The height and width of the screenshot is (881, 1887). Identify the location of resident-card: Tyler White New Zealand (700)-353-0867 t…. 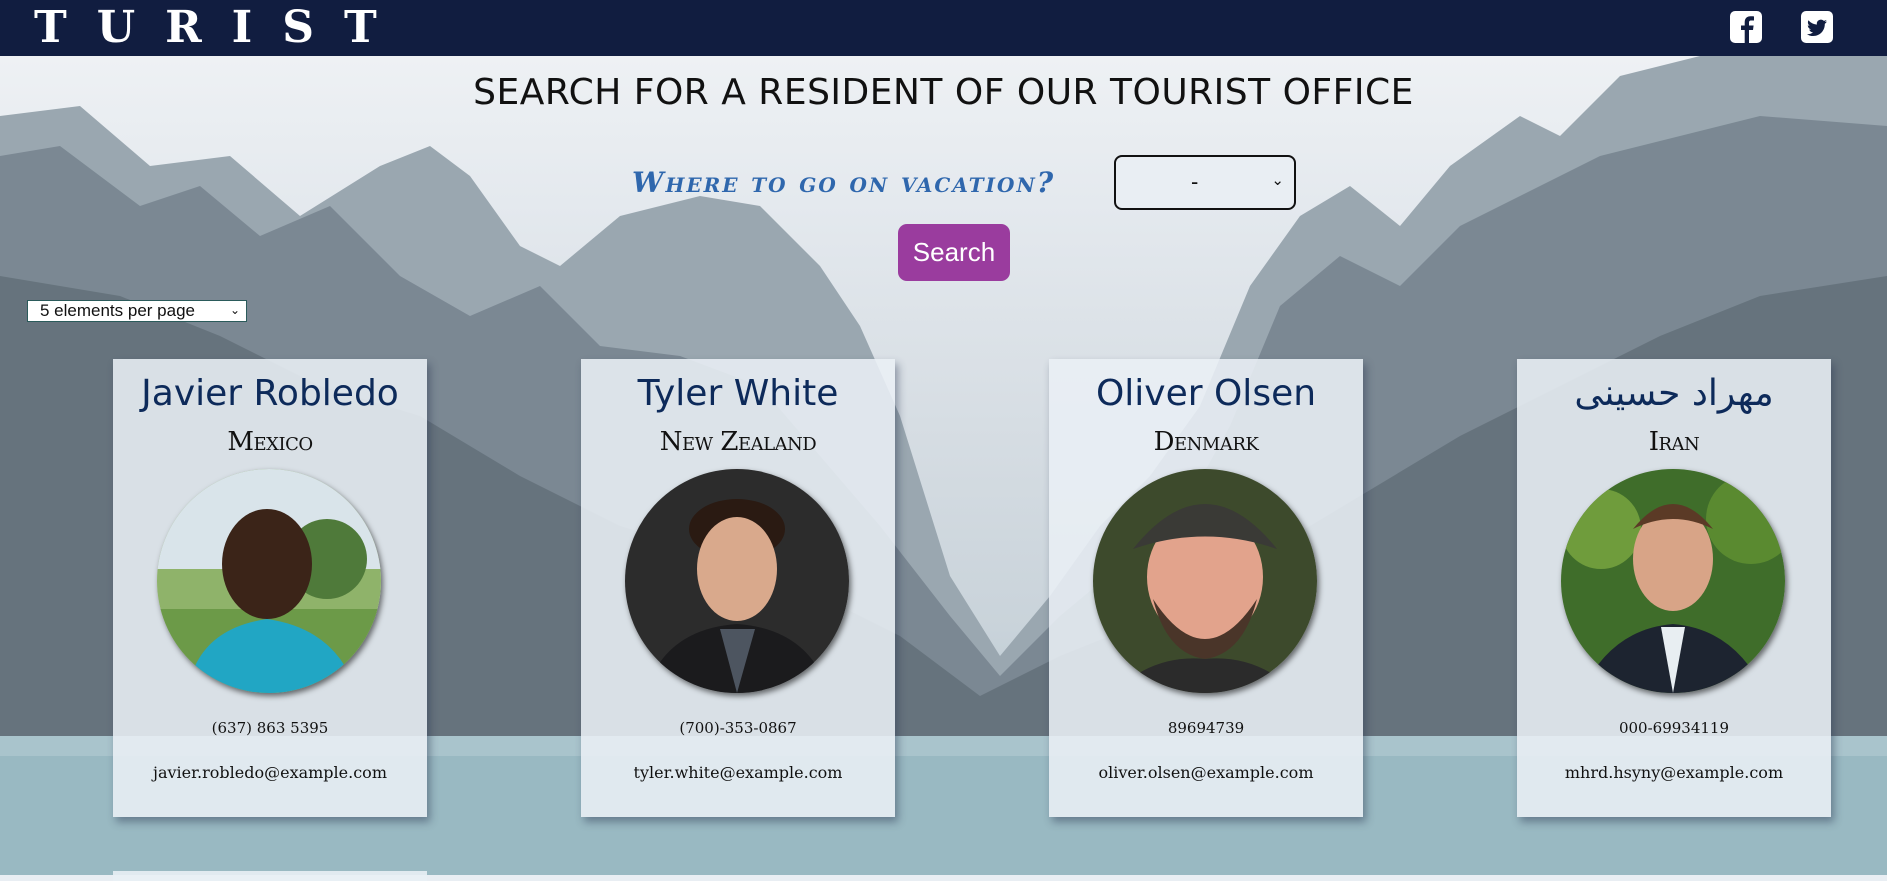
(738, 588).